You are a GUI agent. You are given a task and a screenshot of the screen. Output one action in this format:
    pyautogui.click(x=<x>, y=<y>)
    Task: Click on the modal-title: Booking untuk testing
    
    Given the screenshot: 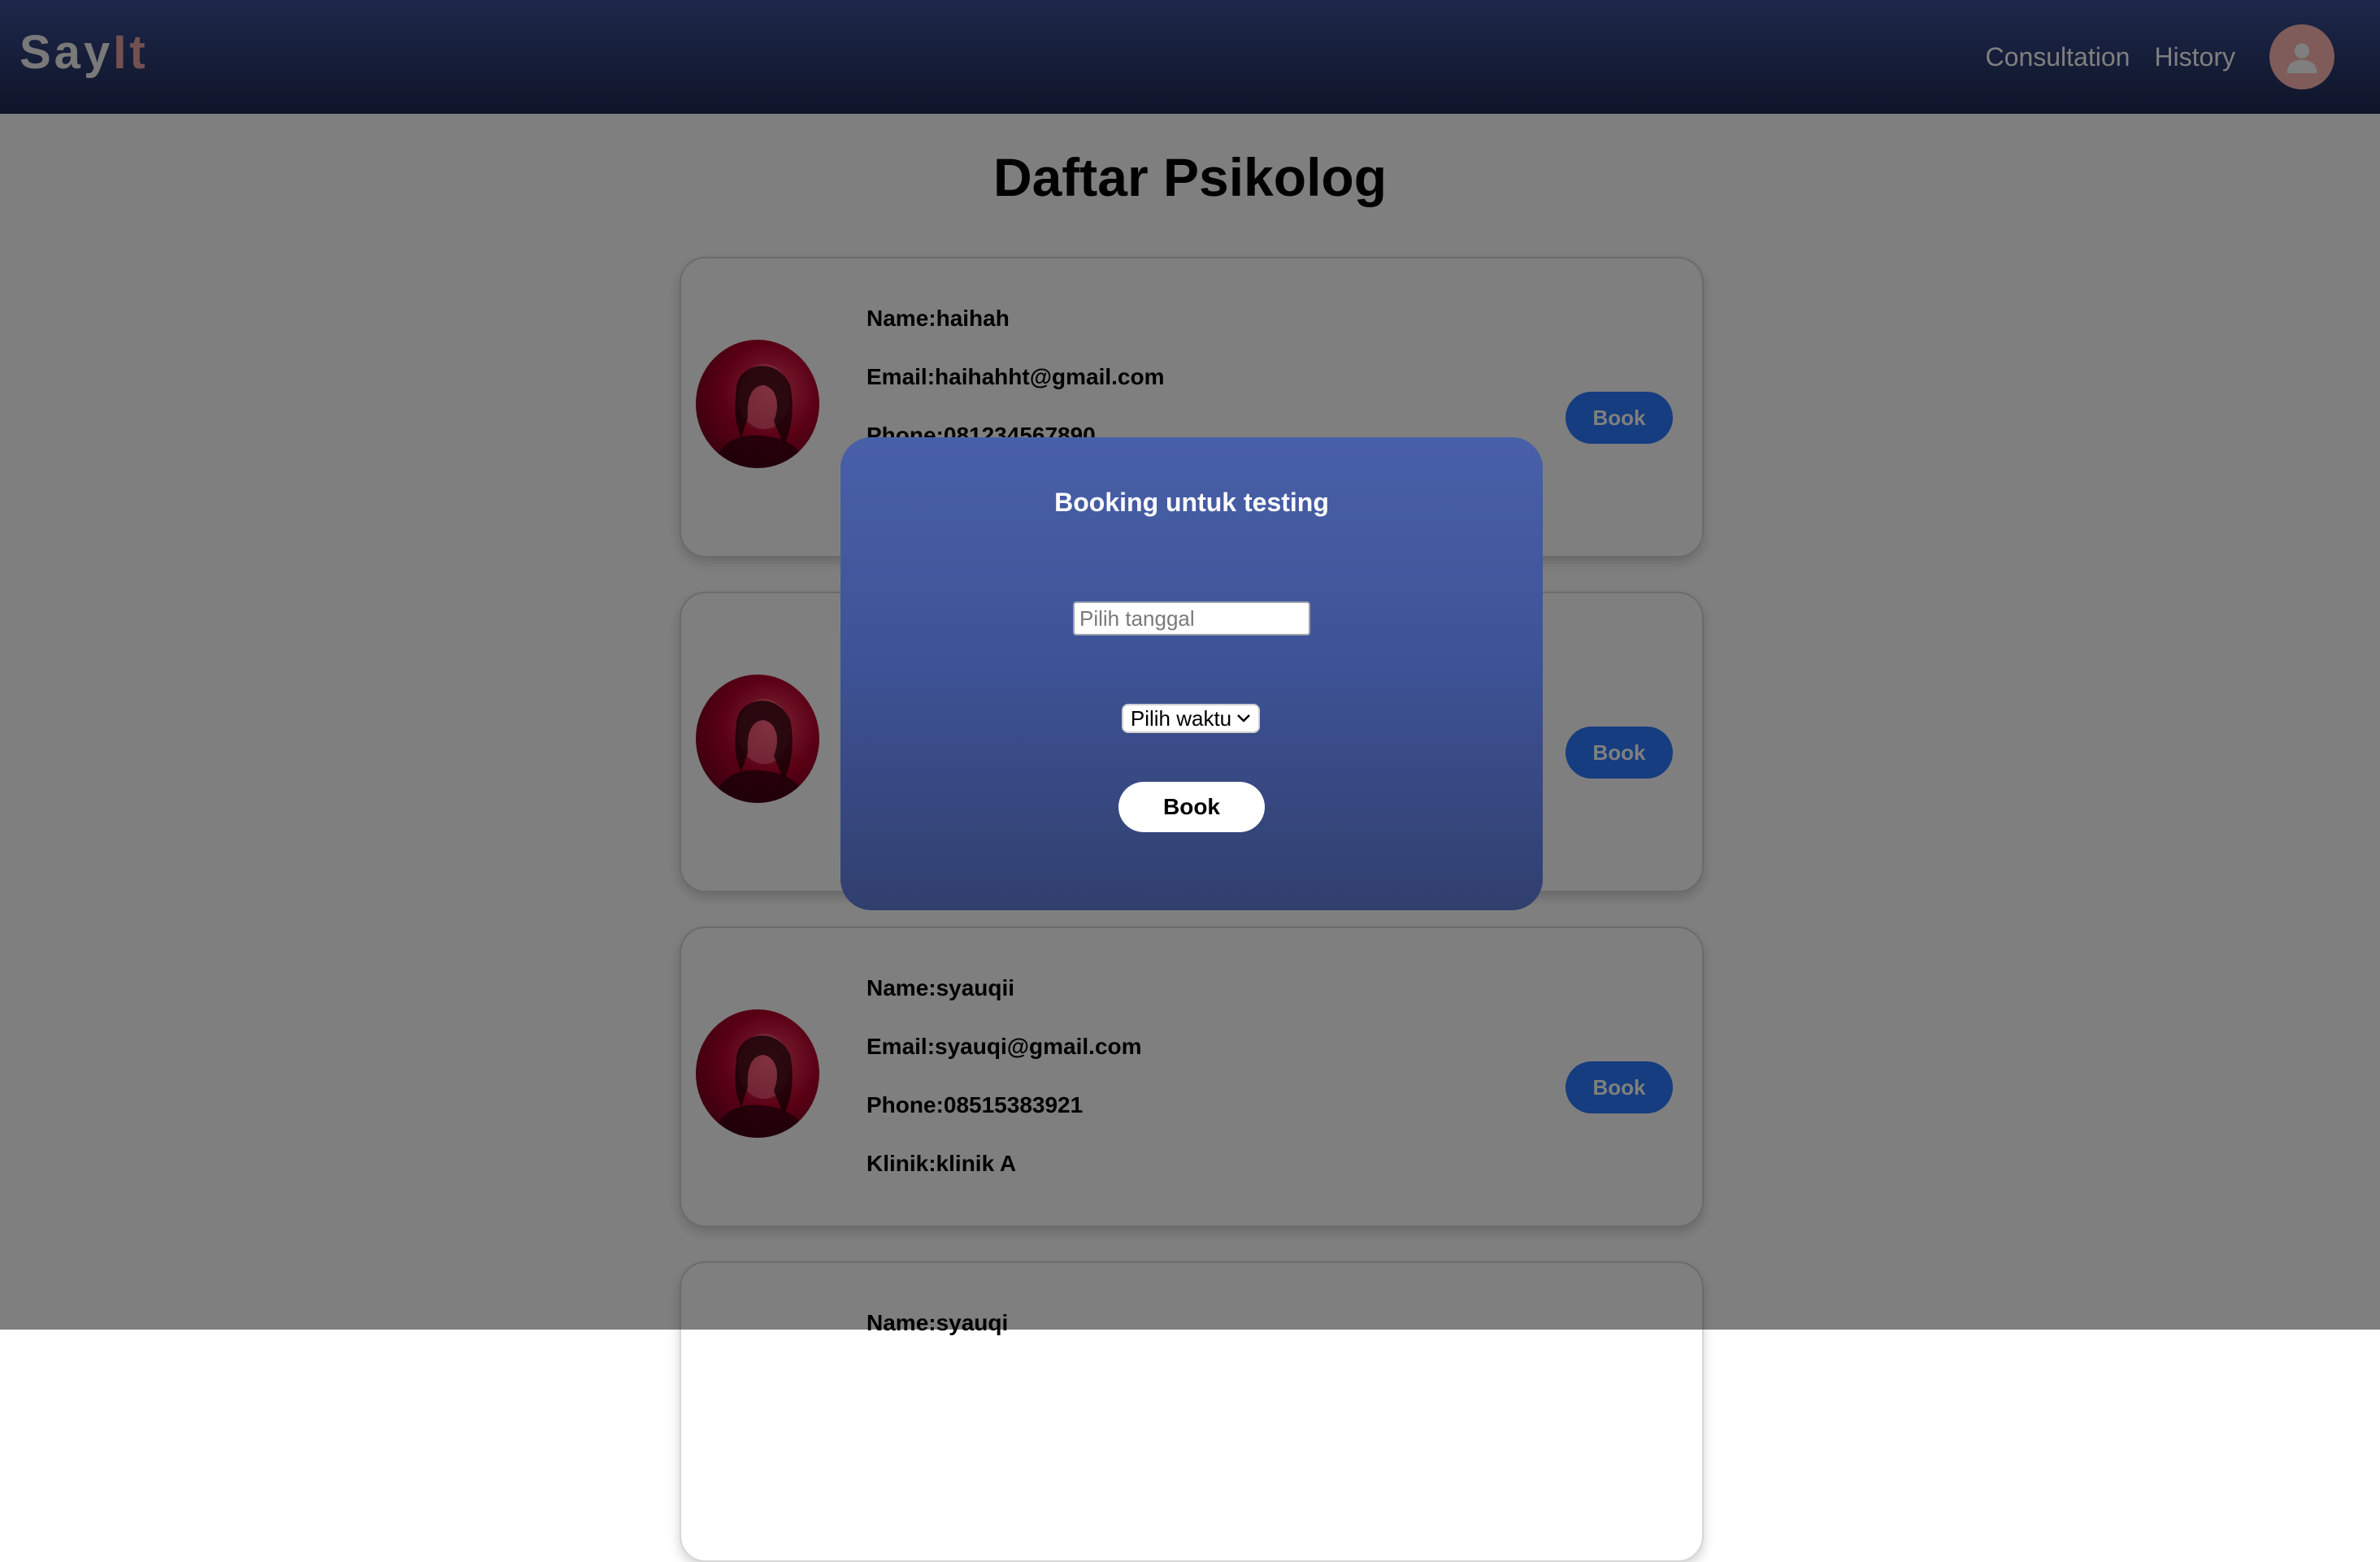 What is the action you would take?
    pyautogui.click(x=1191, y=502)
    